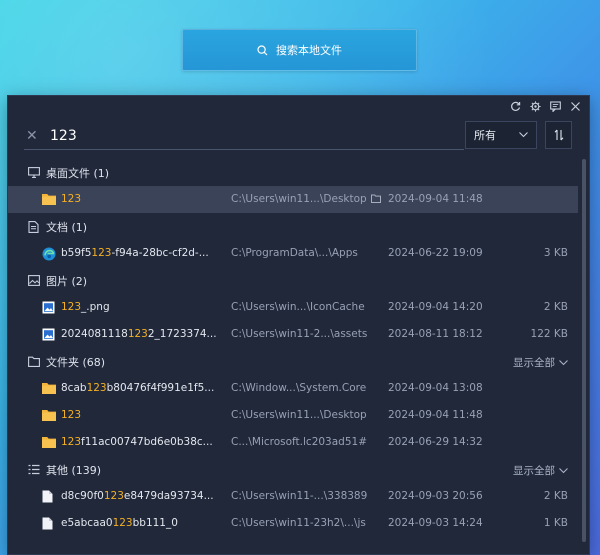 This screenshot has height=555, width=600. What do you see at coordinates (35, 136) in the screenshot?
I see `clear-search-icon: ✕` at bounding box center [35, 136].